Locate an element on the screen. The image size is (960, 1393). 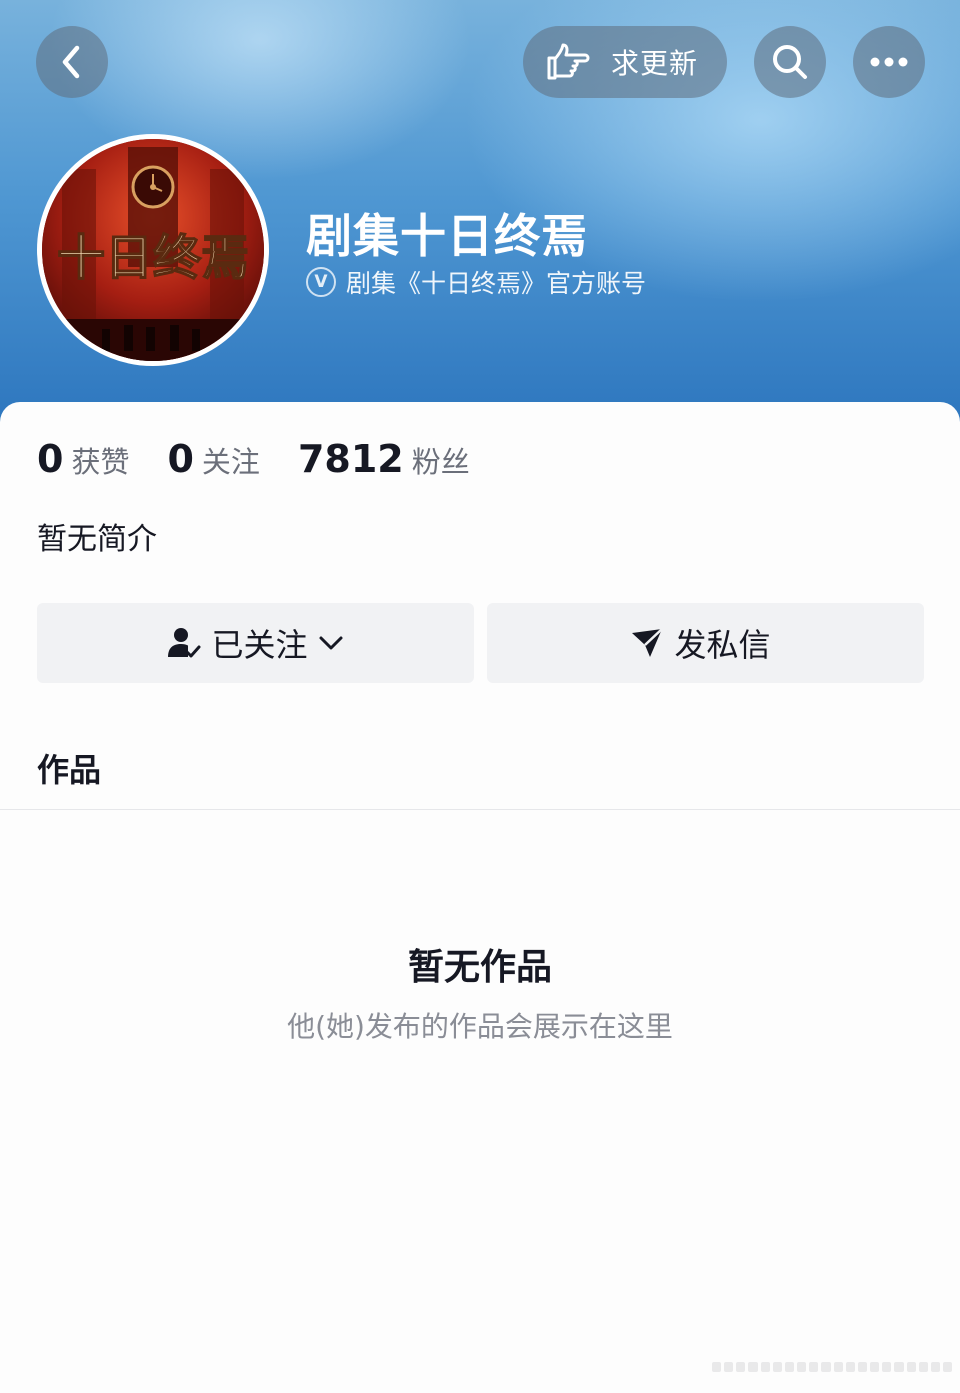
send-plane-icon is located at coordinates (648, 642).